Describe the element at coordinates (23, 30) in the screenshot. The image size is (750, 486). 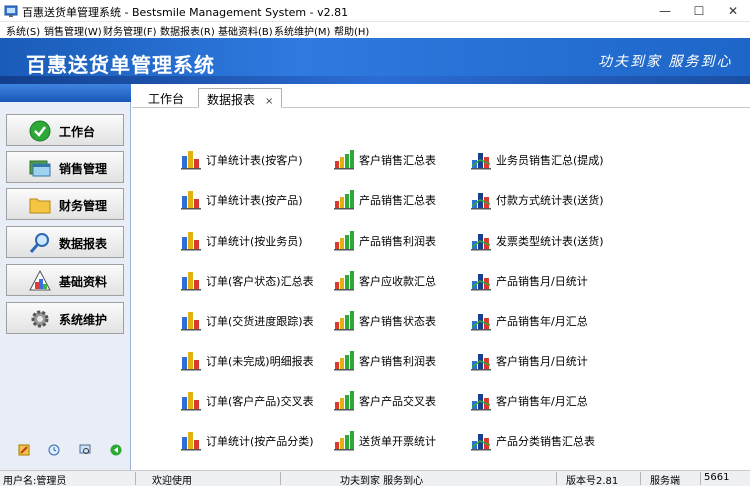
I see `menu-system: 系统(S)` at that location.